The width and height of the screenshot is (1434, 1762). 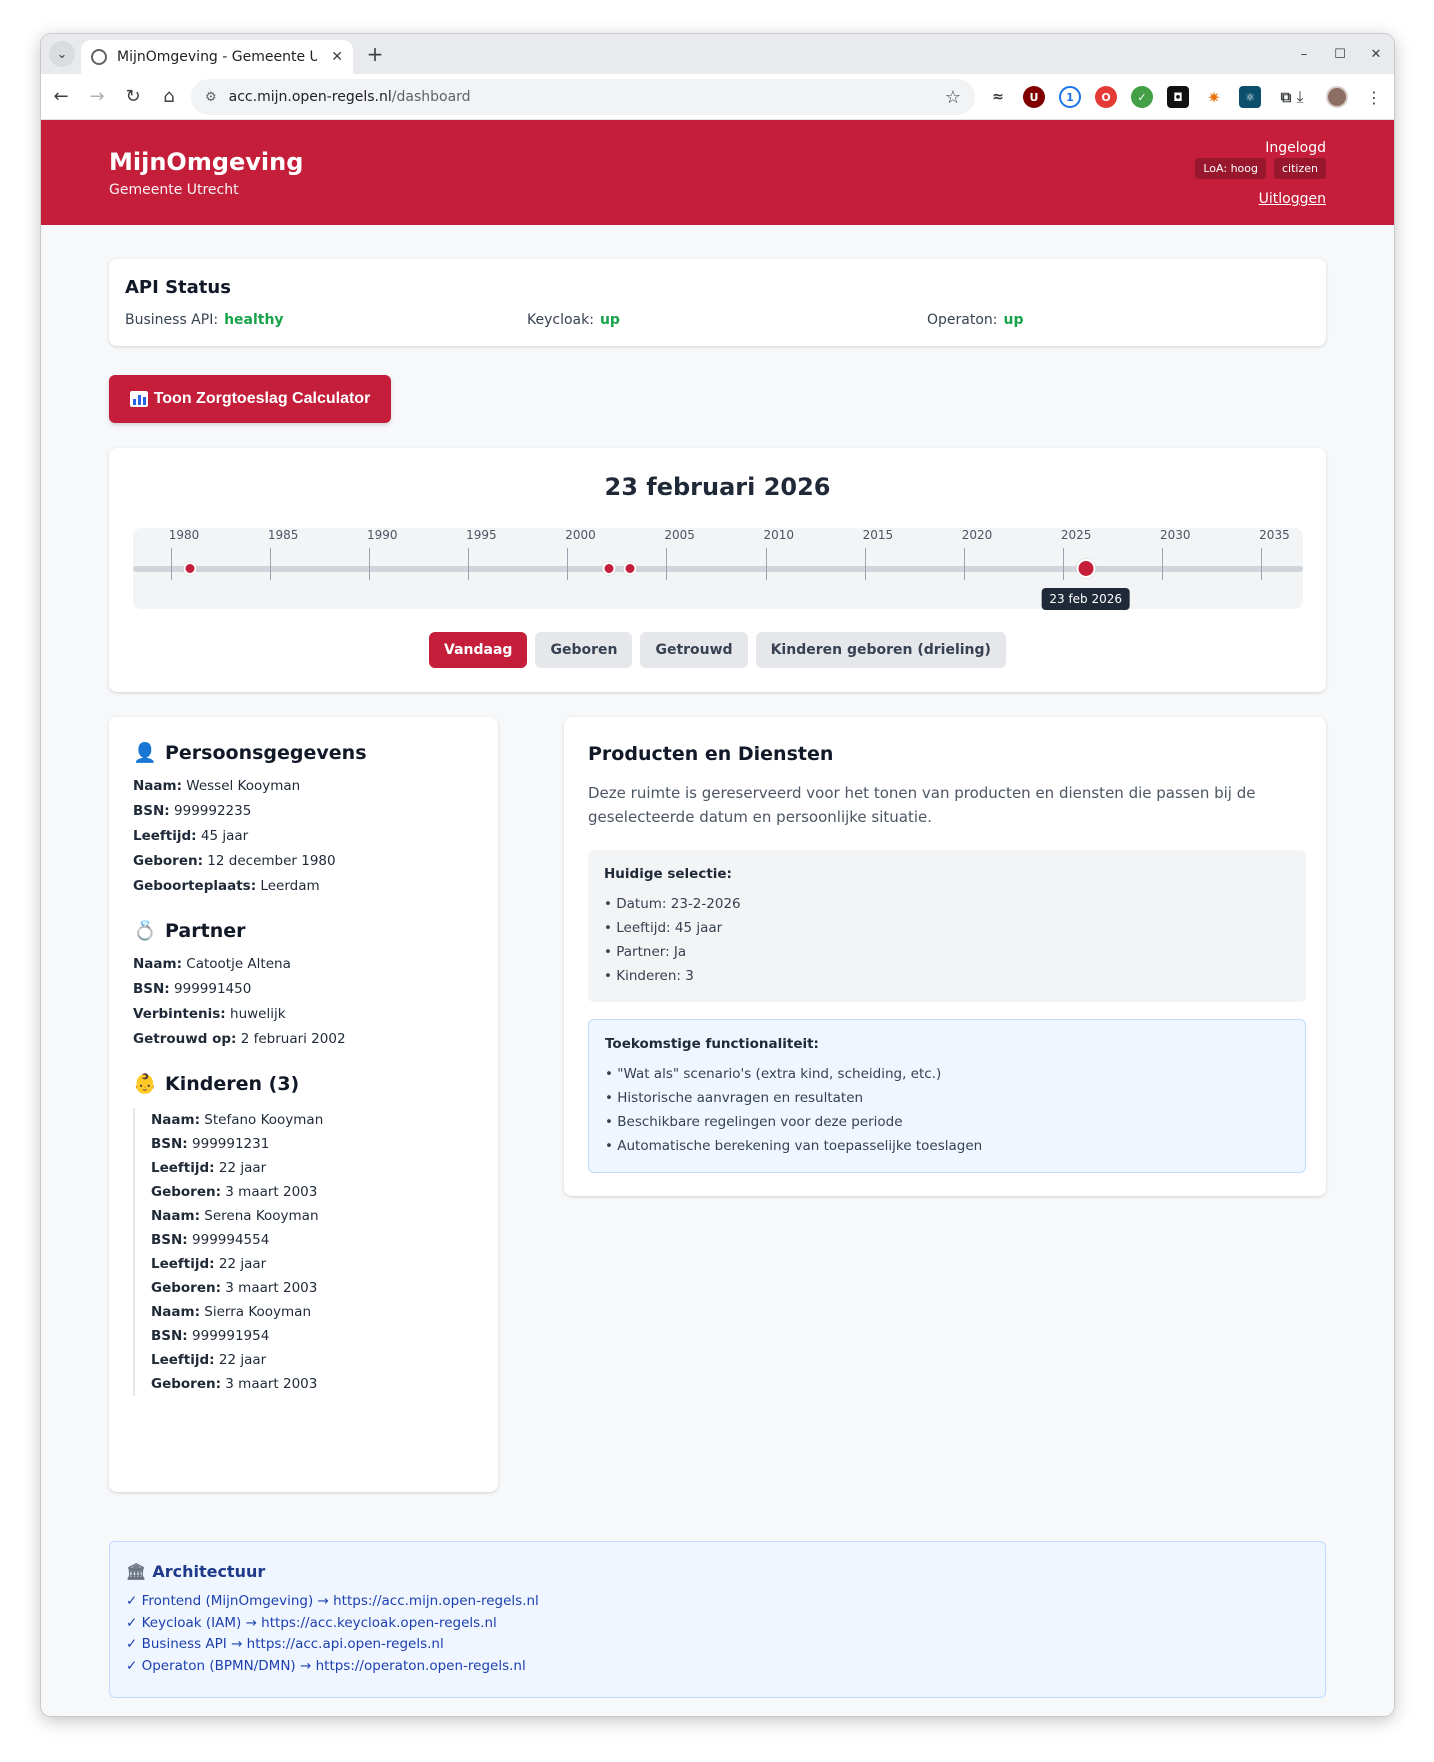 What do you see at coordinates (1070, 97) in the screenshot?
I see `extension-1password-icon: 1` at bounding box center [1070, 97].